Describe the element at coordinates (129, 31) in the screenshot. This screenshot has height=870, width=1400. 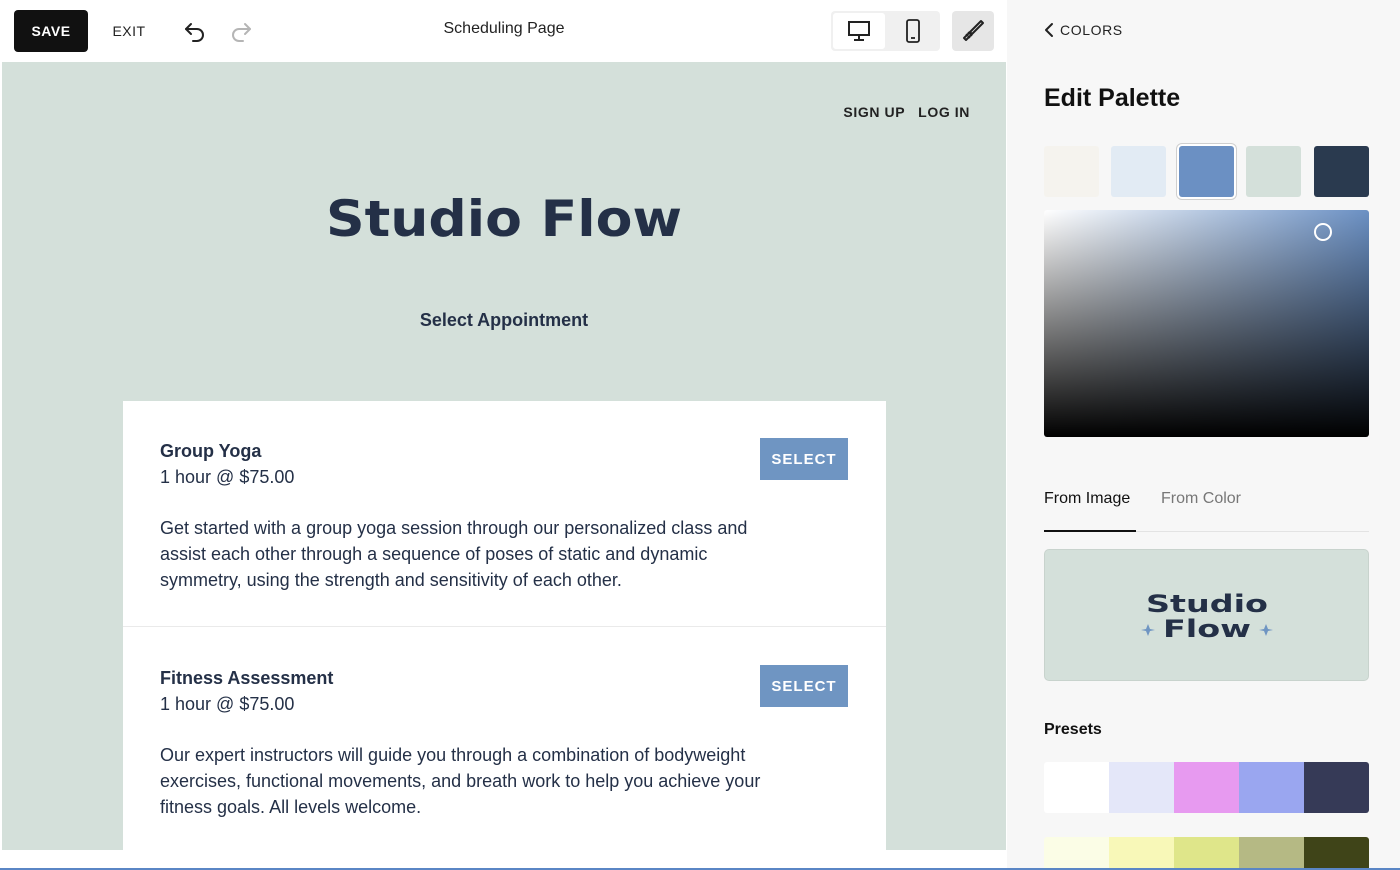
I see `exit-button: EXIT` at that location.